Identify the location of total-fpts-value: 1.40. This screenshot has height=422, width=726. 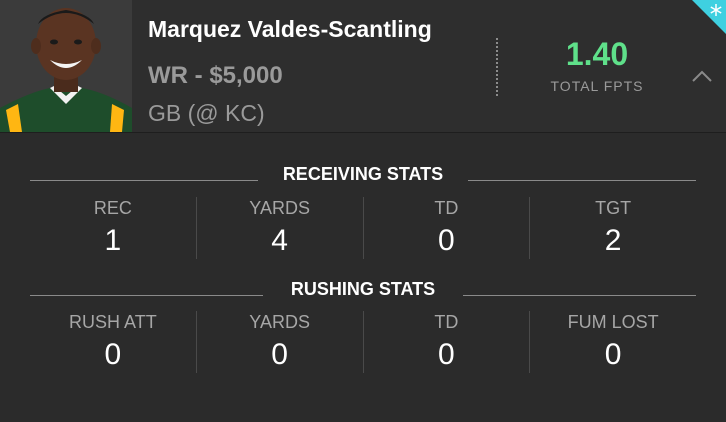
(597, 54).